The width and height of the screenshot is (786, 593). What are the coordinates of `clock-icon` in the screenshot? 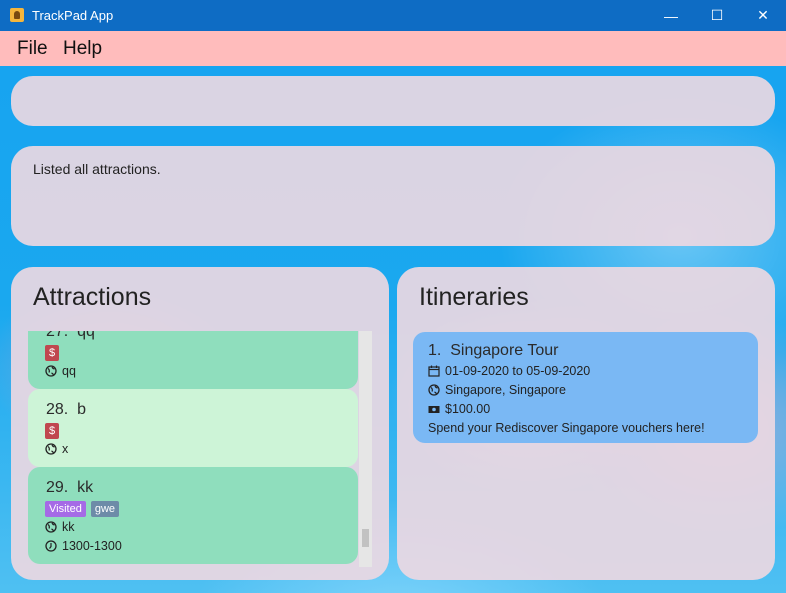 It's located at (51, 546).